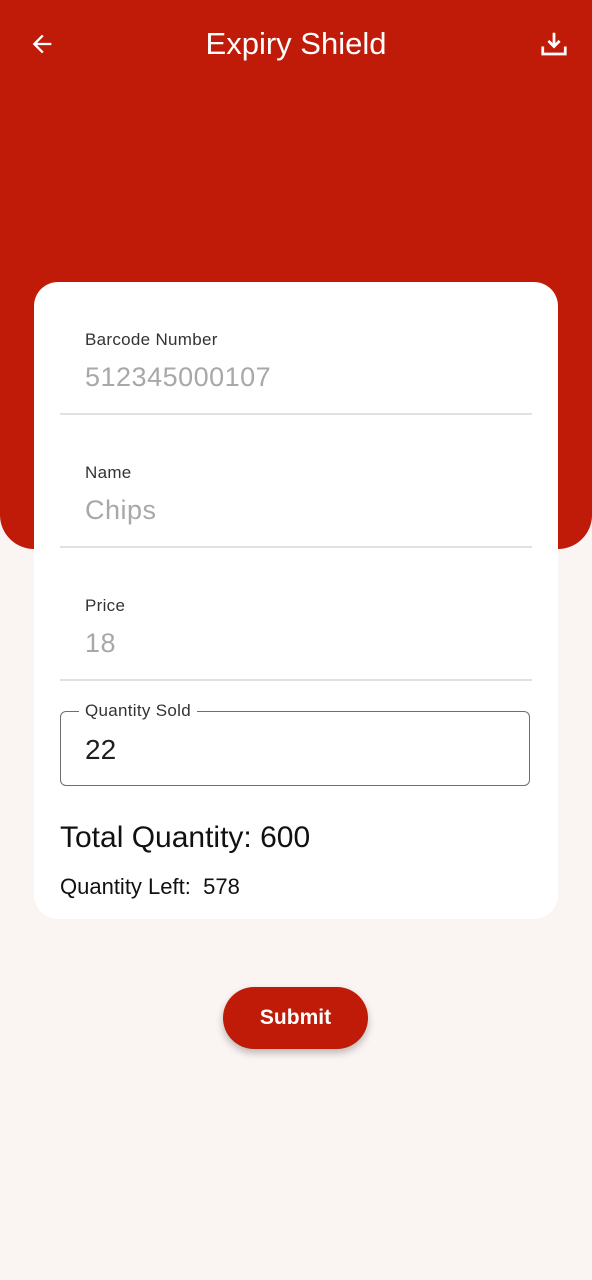  What do you see at coordinates (221, 886) in the screenshot?
I see `quantity-left-value: 578` at bounding box center [221, 886].